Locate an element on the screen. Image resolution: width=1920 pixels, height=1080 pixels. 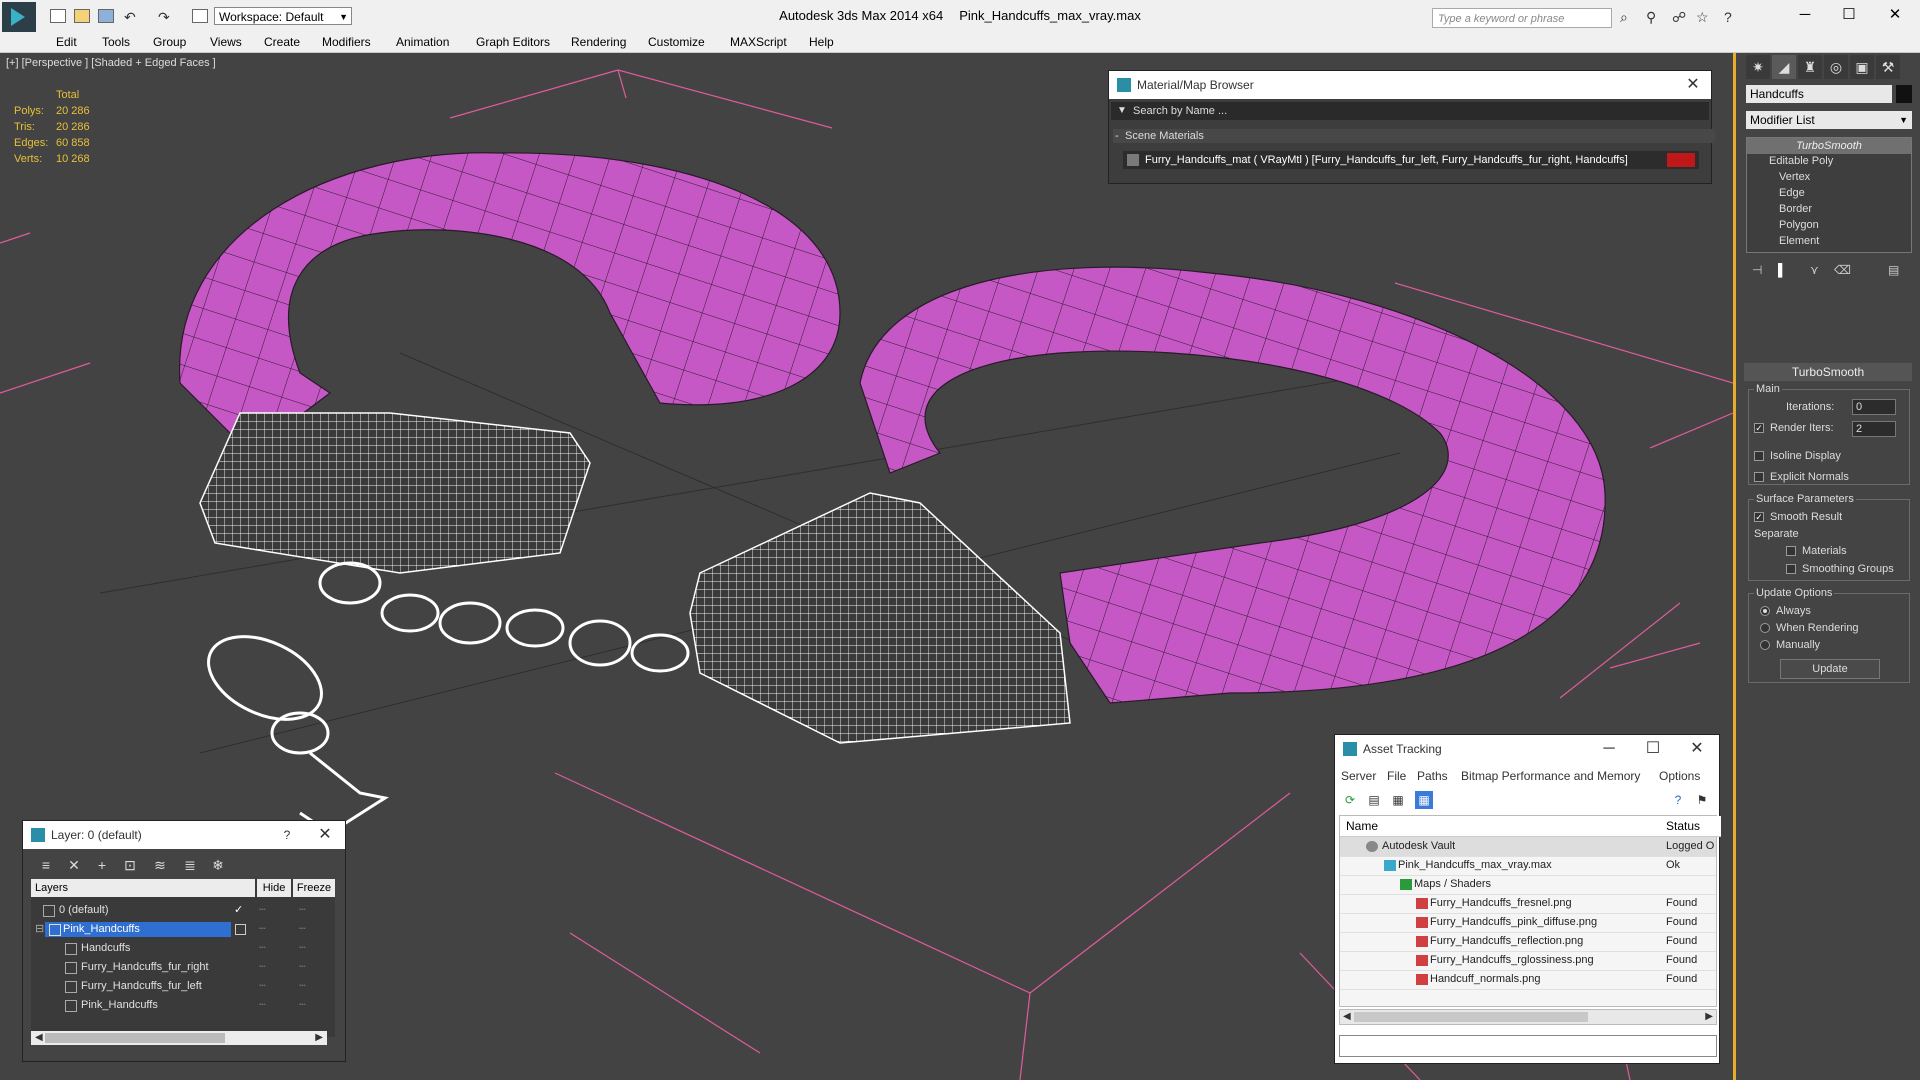
layer-object-row: Pink_Handcuffs ┄ ┄ is located at coordinates (183, 1005).